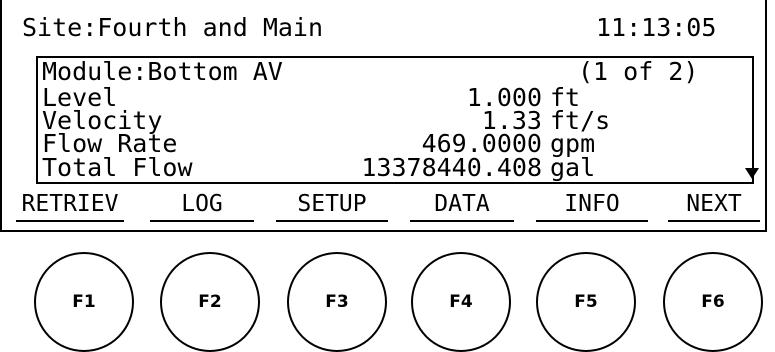 Image resolution: width=775 pixels, height=352 pixels. Describe the element at coordinates (638, 71) in the screenshot. I see `page-indicator: (1 of 2)` at that location.